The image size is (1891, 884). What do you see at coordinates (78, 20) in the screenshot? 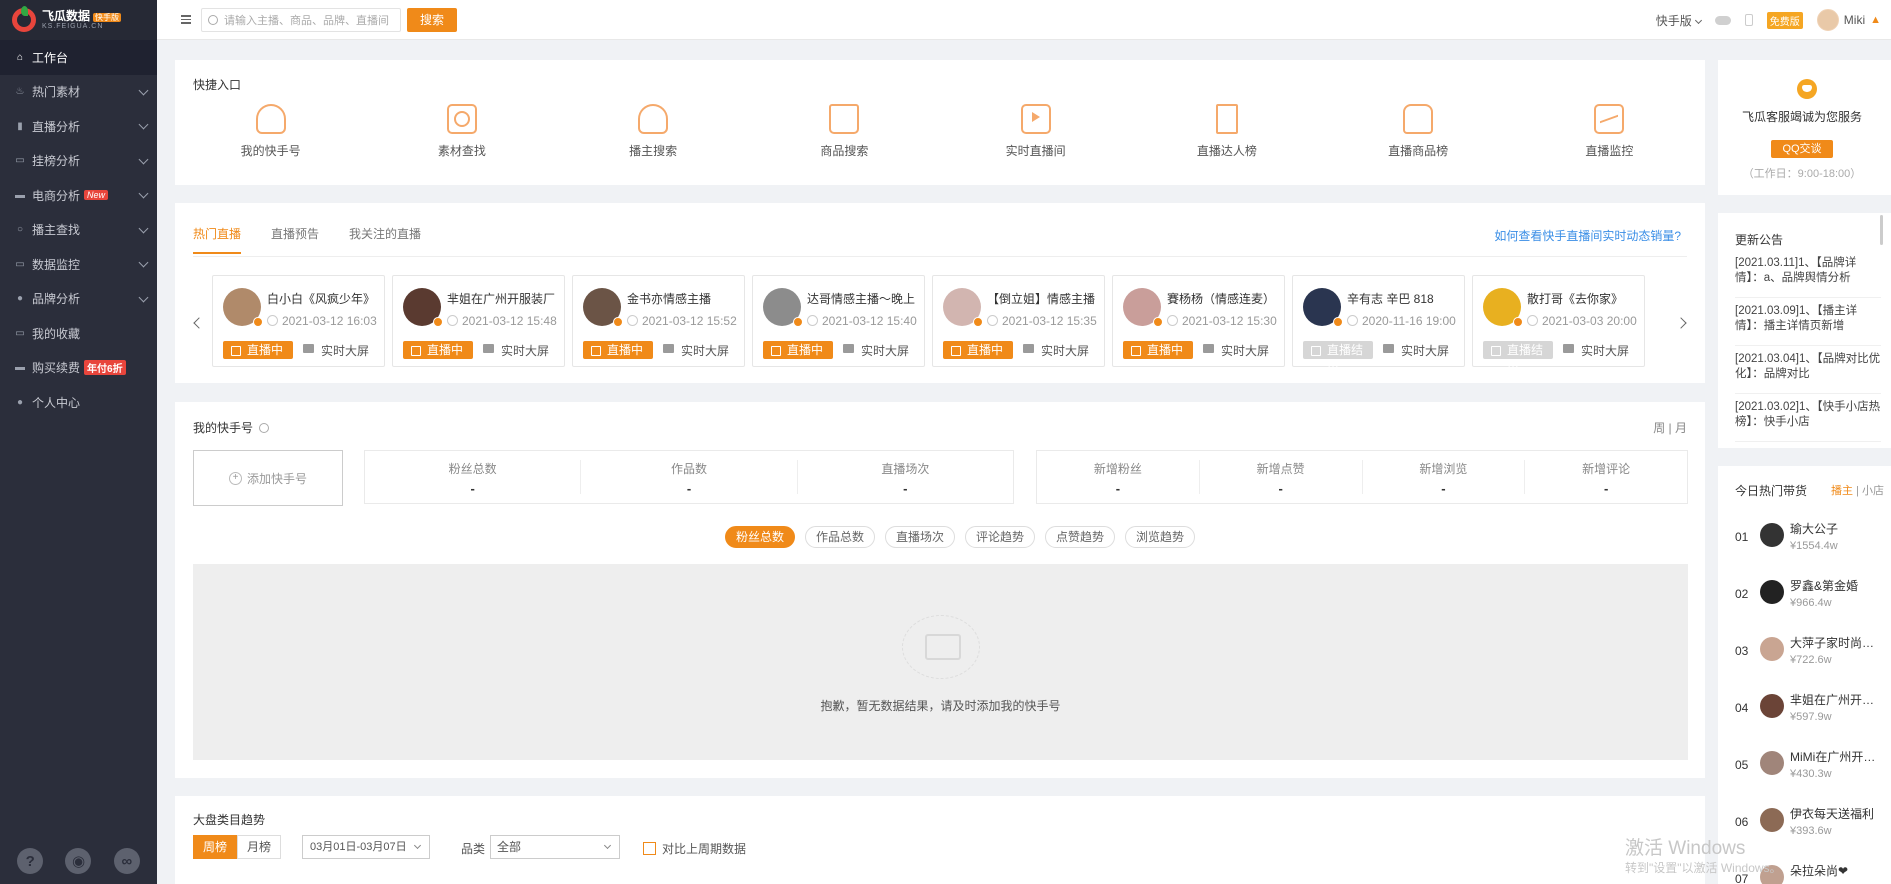
I see `logo: 飞瓜数据 快手版 KS.FEIGUA.CN` at bounding box center [78, 20].